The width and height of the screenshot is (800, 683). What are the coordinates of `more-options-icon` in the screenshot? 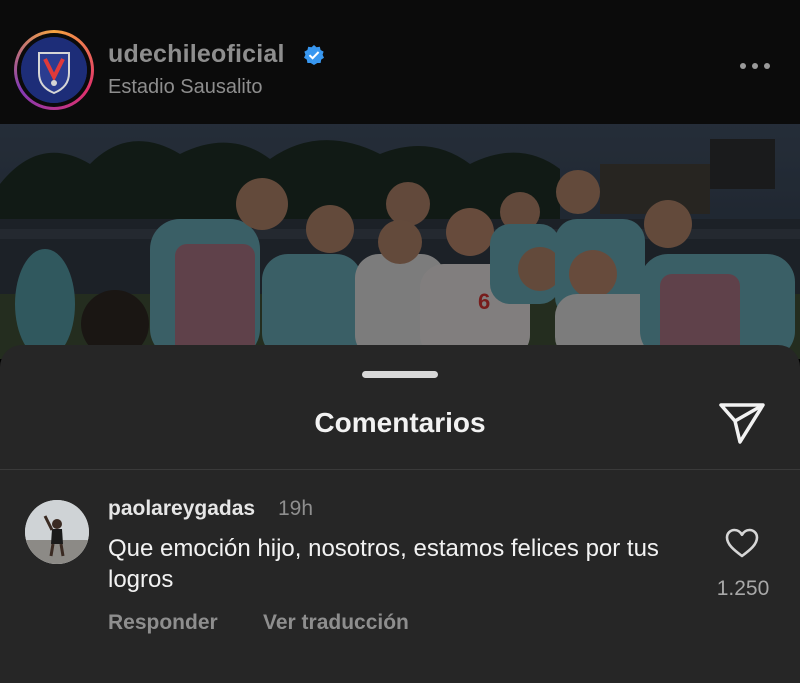 It's located at (755, 66).